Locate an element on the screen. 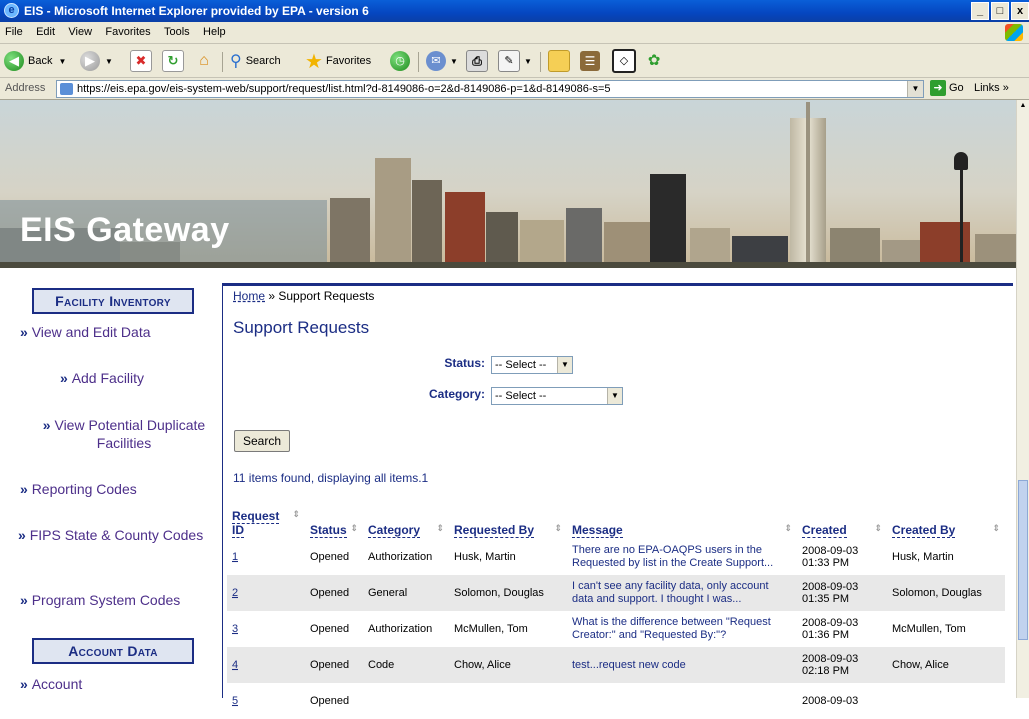  search-label: Search is located at coordinates (263, 61).